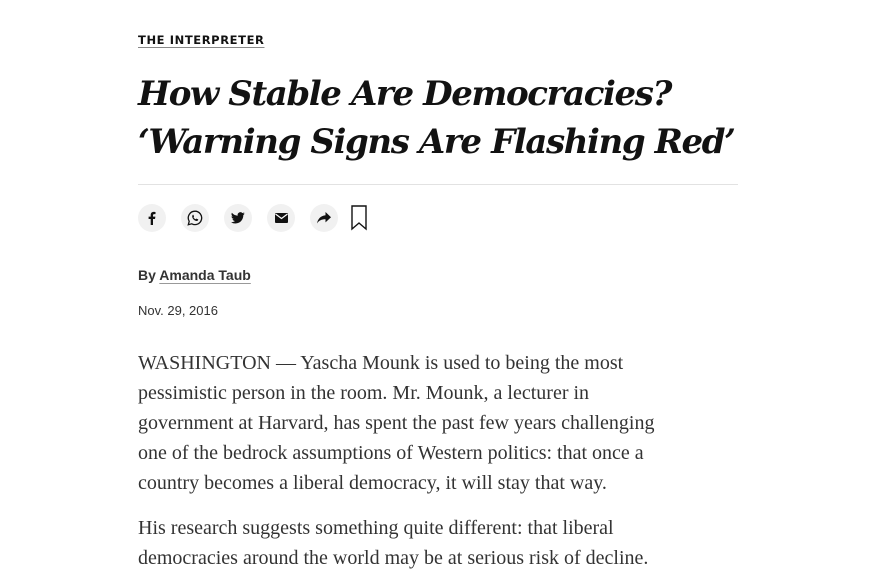 The height and width of the screenshot is (581, 886). What do you see at coordinates (253, 218) in the screenshot?
I see `share-toolbar` at bounding box center [253, 218].